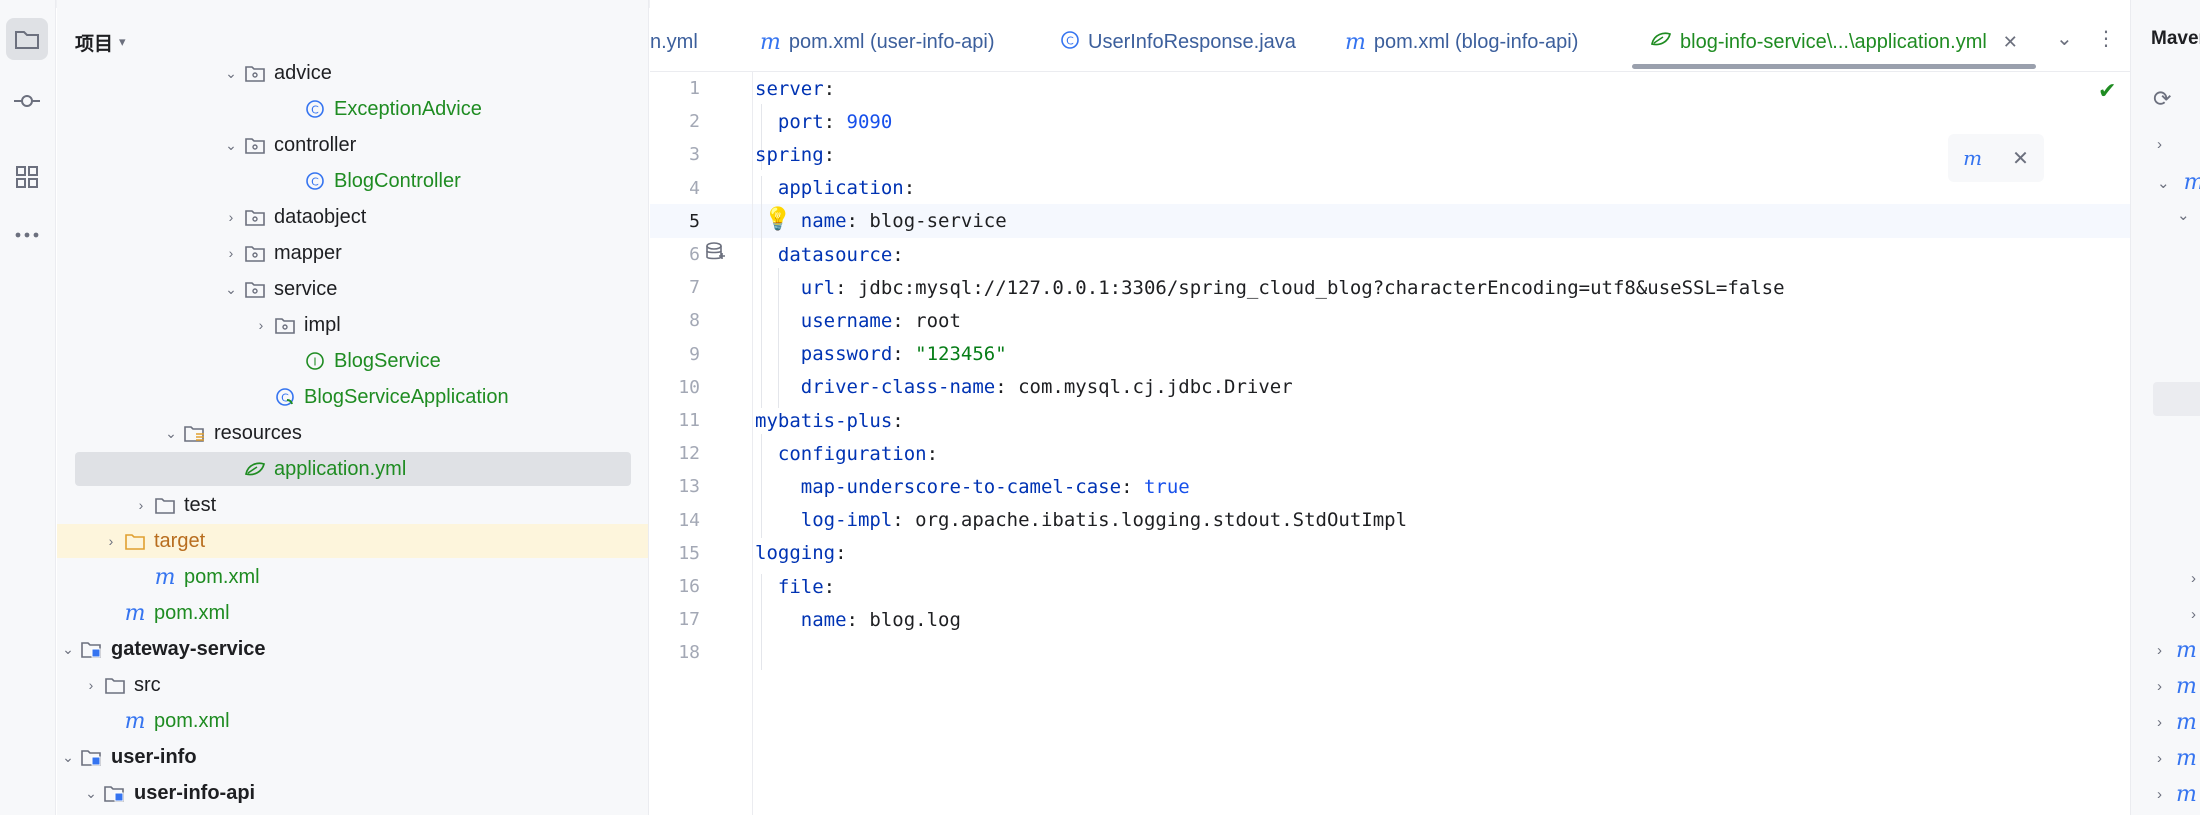 This screenshot has height=815, width=2200. Describe the element at coordinates (352, 145) in the screenshot. I see `tree-item: ⌄ controller` at that location.